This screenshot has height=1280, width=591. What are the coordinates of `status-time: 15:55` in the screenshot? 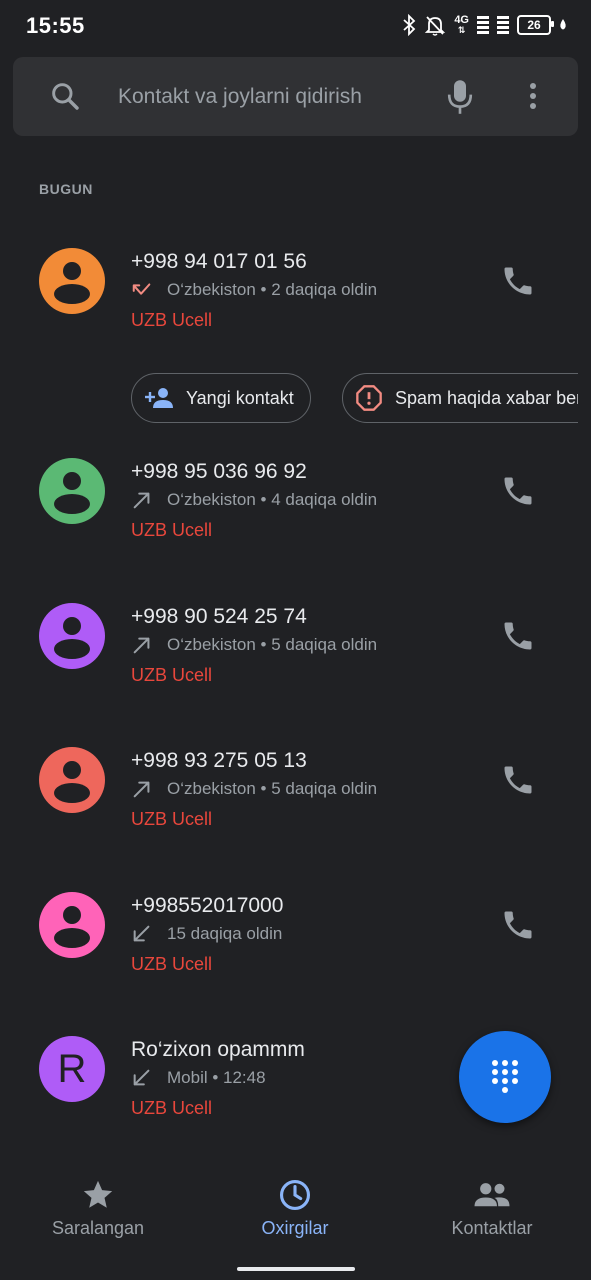 It's located at (55, 25).